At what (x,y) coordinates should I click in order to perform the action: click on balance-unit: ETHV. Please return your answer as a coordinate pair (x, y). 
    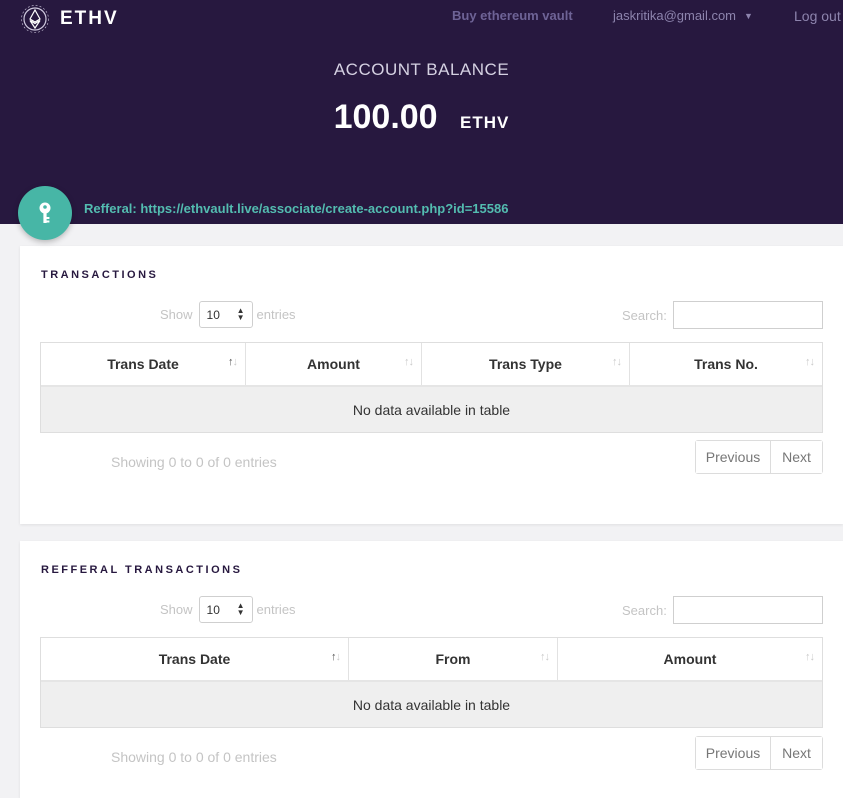
    Looking at the image, I should click on (485, 122).